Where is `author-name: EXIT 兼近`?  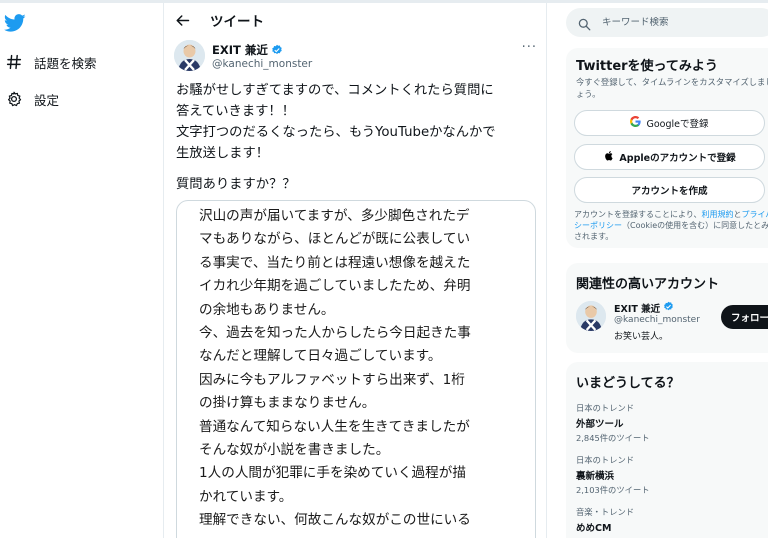 author-name: EXIT 兼近 is located at coordinates (247, 50).